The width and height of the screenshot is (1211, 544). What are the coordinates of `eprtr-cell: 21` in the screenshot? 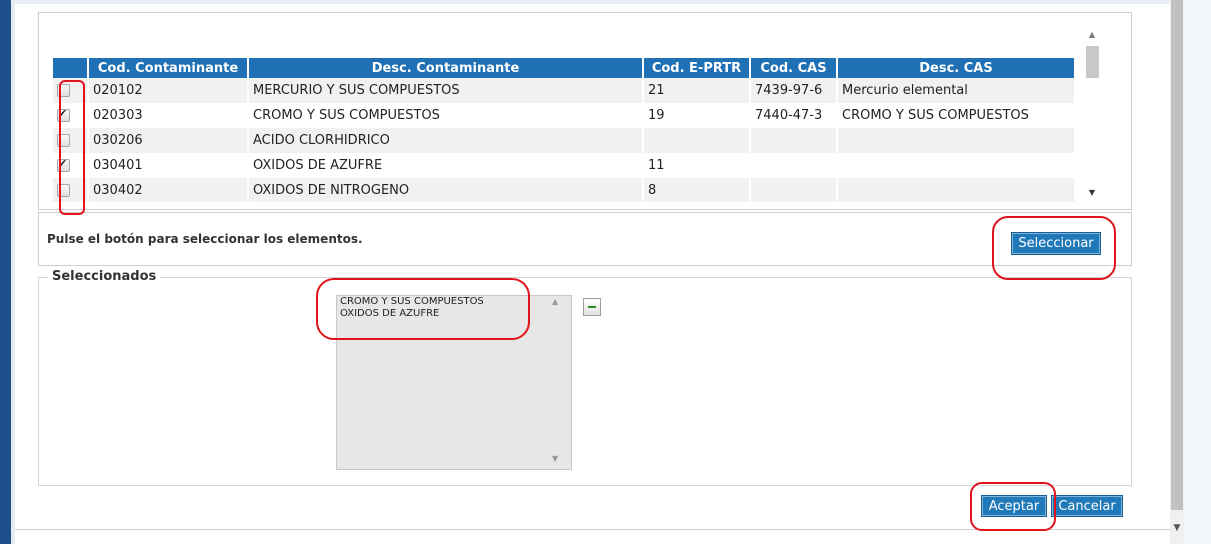 It's located at (697, 90).